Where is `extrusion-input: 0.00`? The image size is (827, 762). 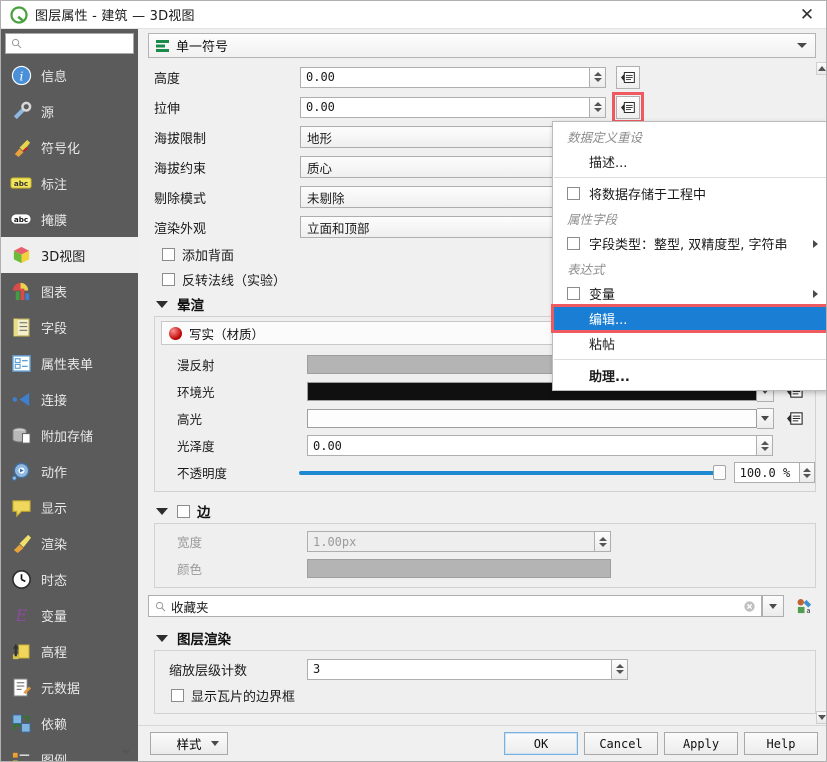
extrusion-input: 0.00 is located at coordinates (445, 107).